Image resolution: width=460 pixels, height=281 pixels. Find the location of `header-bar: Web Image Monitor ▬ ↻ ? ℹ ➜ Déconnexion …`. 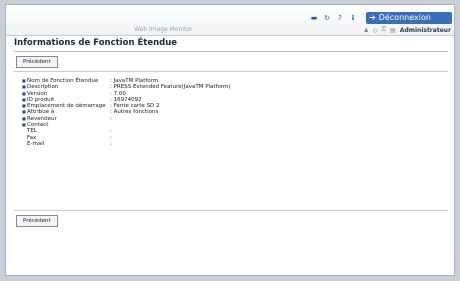

header-bar: Web Image Monitor ▬ ↻ ? ℹ ➜ Déconnexion … is located at coordinates (230, 20).